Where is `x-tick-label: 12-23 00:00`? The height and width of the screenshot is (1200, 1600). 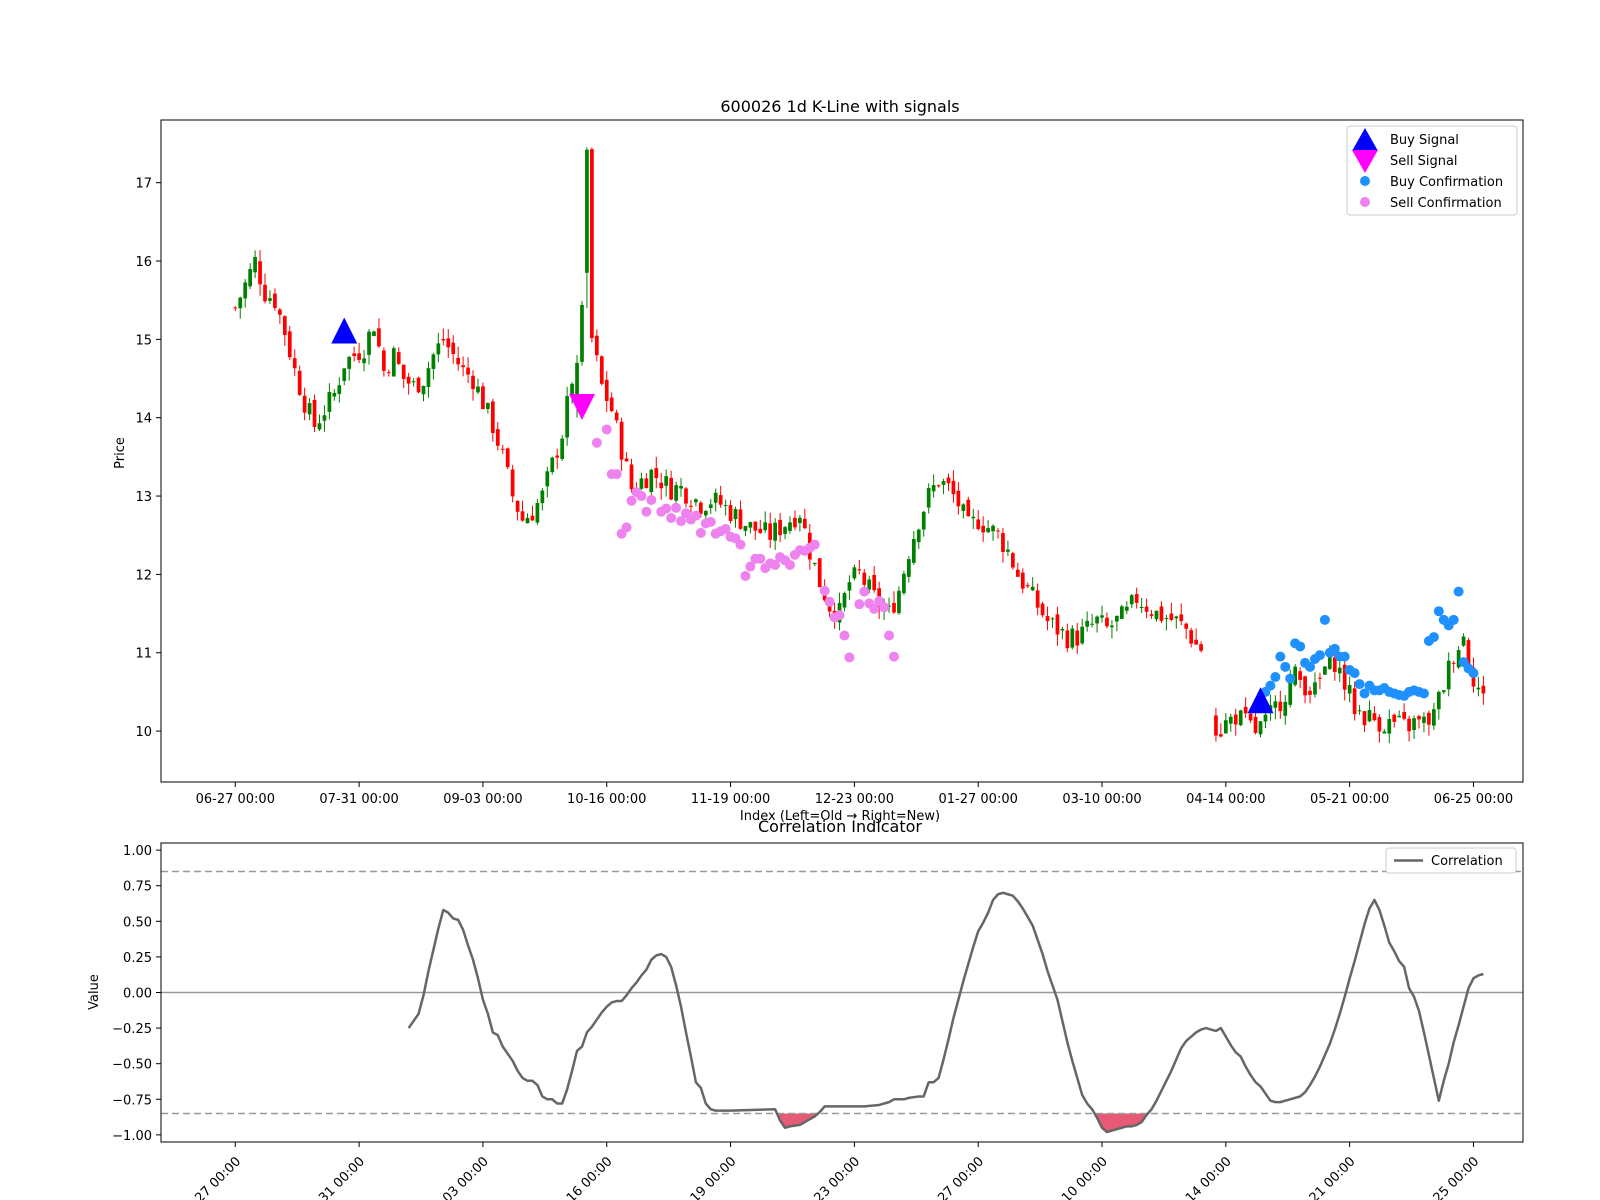
x-tick-label: 12-23 00:00 is located at coordinates (829, 1177).